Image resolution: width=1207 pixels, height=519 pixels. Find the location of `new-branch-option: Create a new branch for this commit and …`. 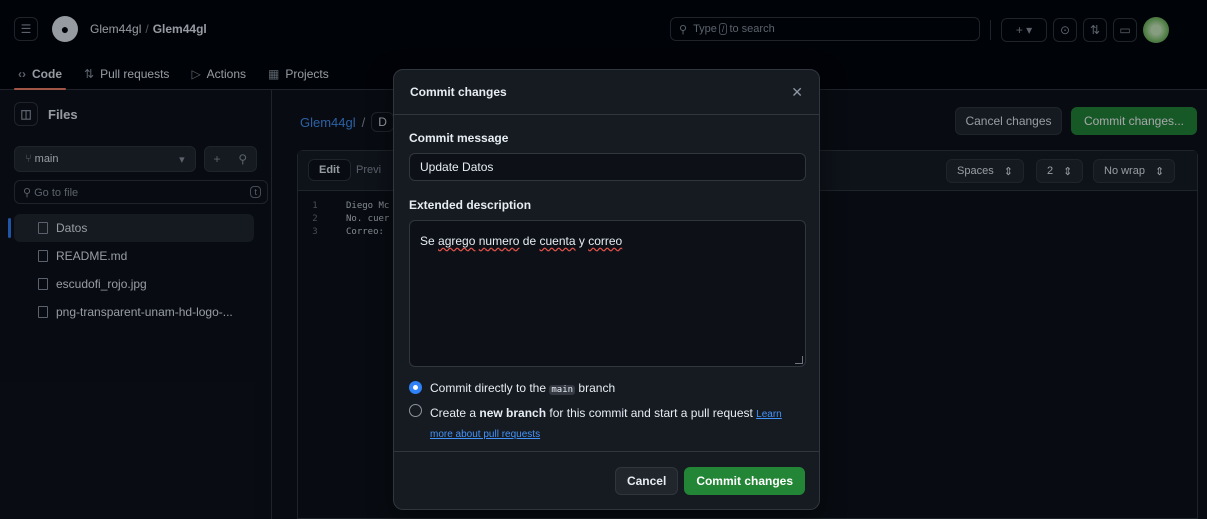

new-branch-option: Create a new branch for this commit and … is located at coordinates (606, 424).